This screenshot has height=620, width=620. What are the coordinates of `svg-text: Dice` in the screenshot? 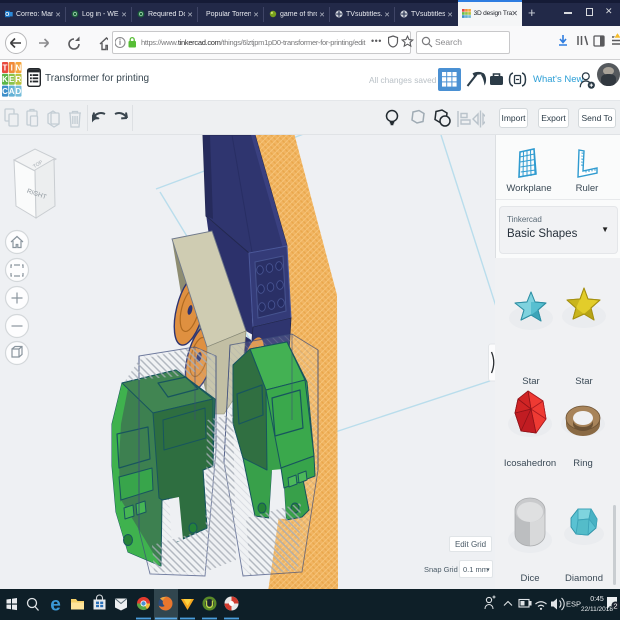 It's located at (529, 578).